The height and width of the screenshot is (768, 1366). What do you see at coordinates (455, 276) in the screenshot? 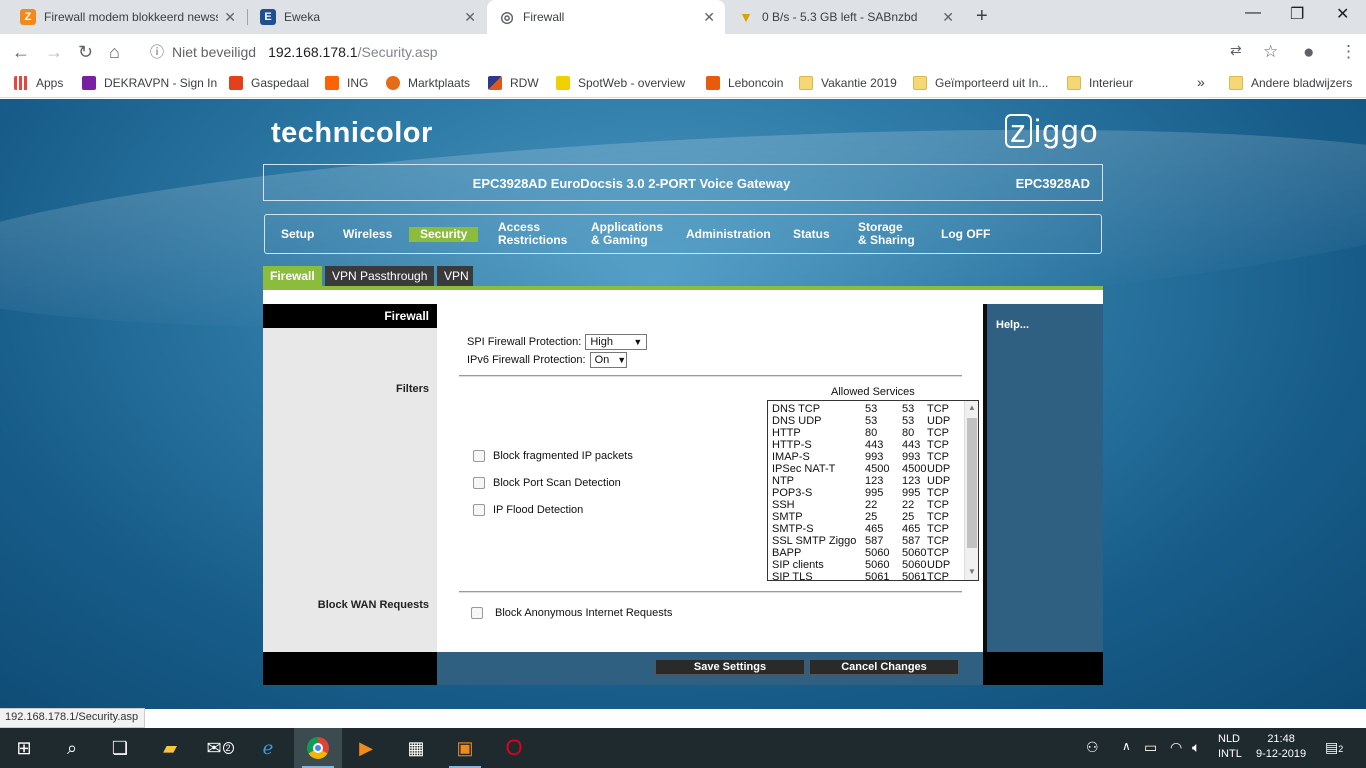
I see `subtab-vpn: VPN` at bounding box center [455, 276].